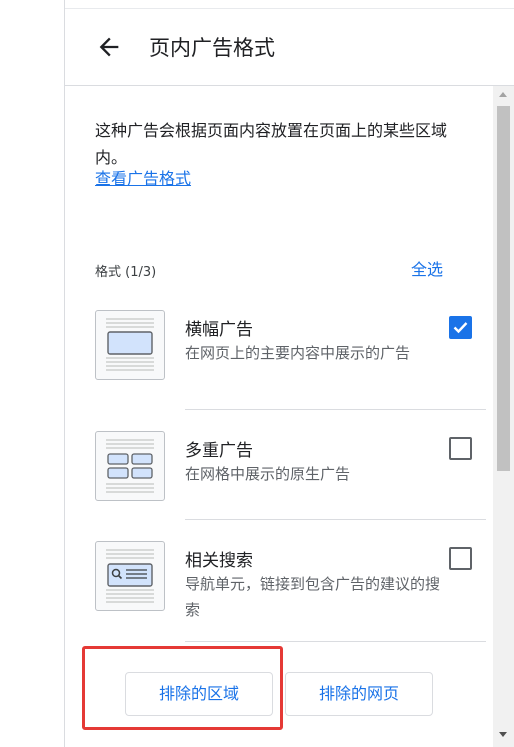 The image size is (514, 747). What do you see at coordinates (460, 448) in the screenshot?
I see `multiplex-ad-checkbox` at bounding box center [460, 448].